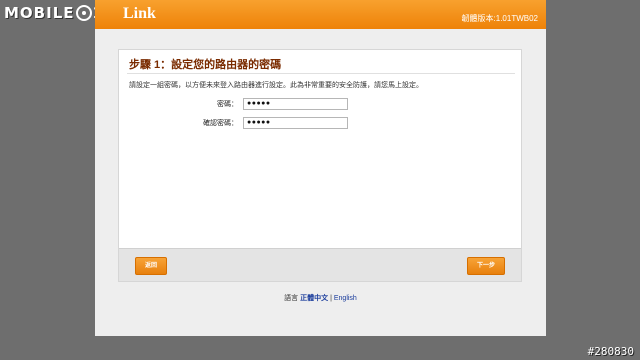  I want to click on confirm-password-input: ●●●●●, so click(295, 123).